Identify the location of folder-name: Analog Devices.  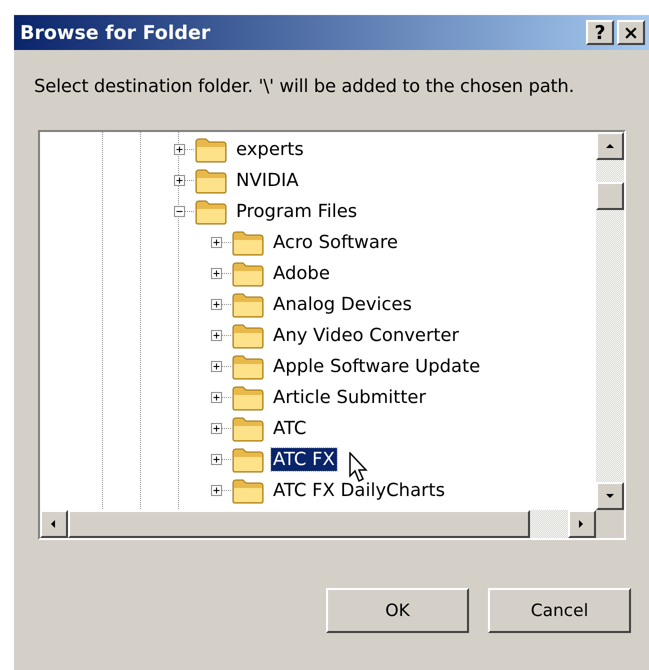
(342, 304).